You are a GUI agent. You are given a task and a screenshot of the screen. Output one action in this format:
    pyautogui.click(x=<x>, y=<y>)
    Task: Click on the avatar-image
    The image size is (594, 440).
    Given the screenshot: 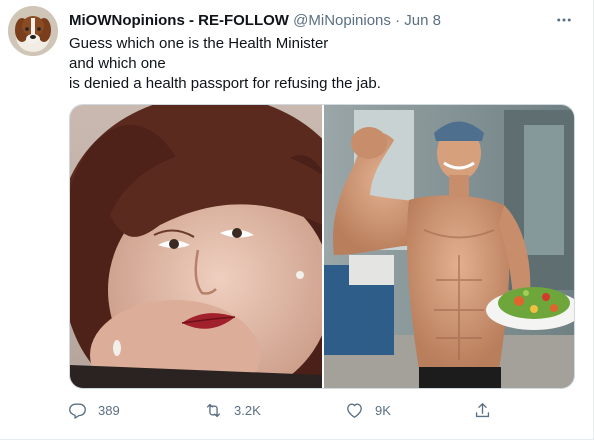 What is the action you would take?
    pyautogui.click(x=33, y=31)
    